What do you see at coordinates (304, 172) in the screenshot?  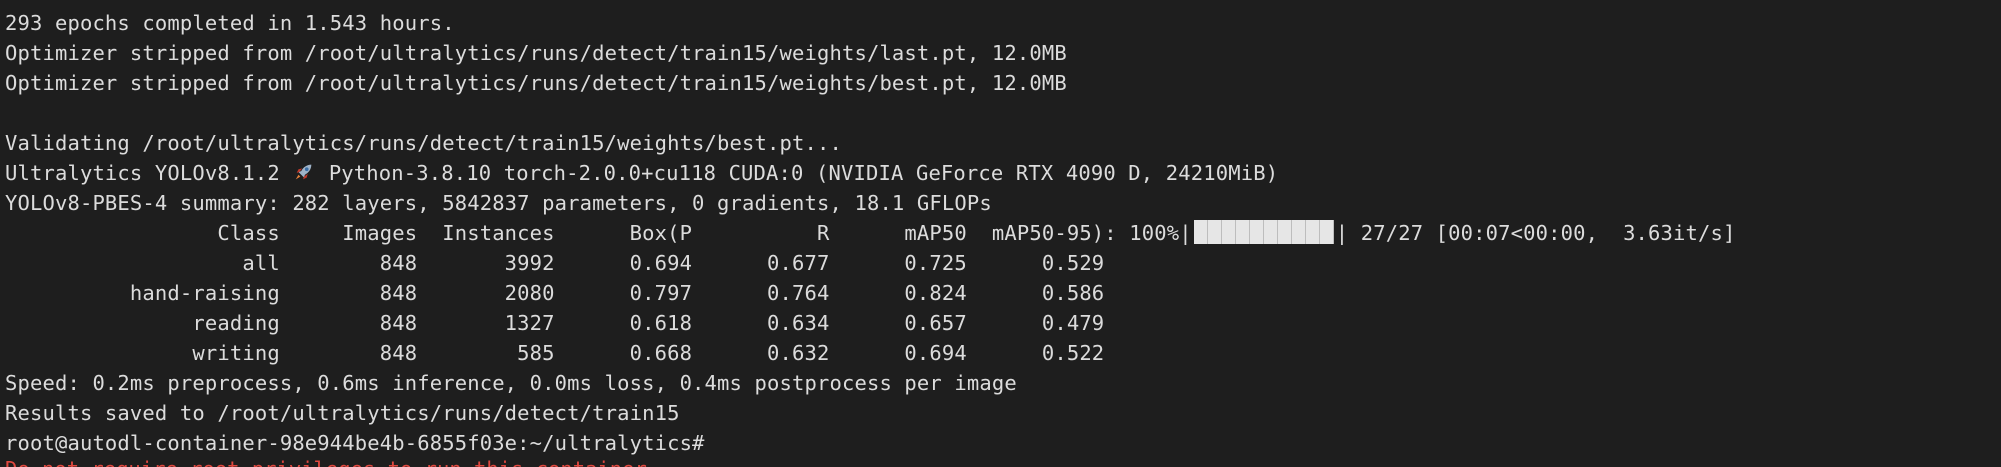 I see `rocket-icon` at bounding box center [304, 172].